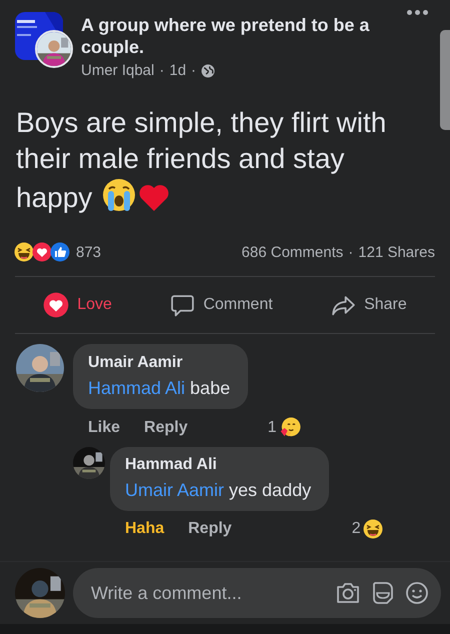  Describe the element at coordinates (221, 305) in the screenshot. I see `comment-action-button: Comment` at that location.